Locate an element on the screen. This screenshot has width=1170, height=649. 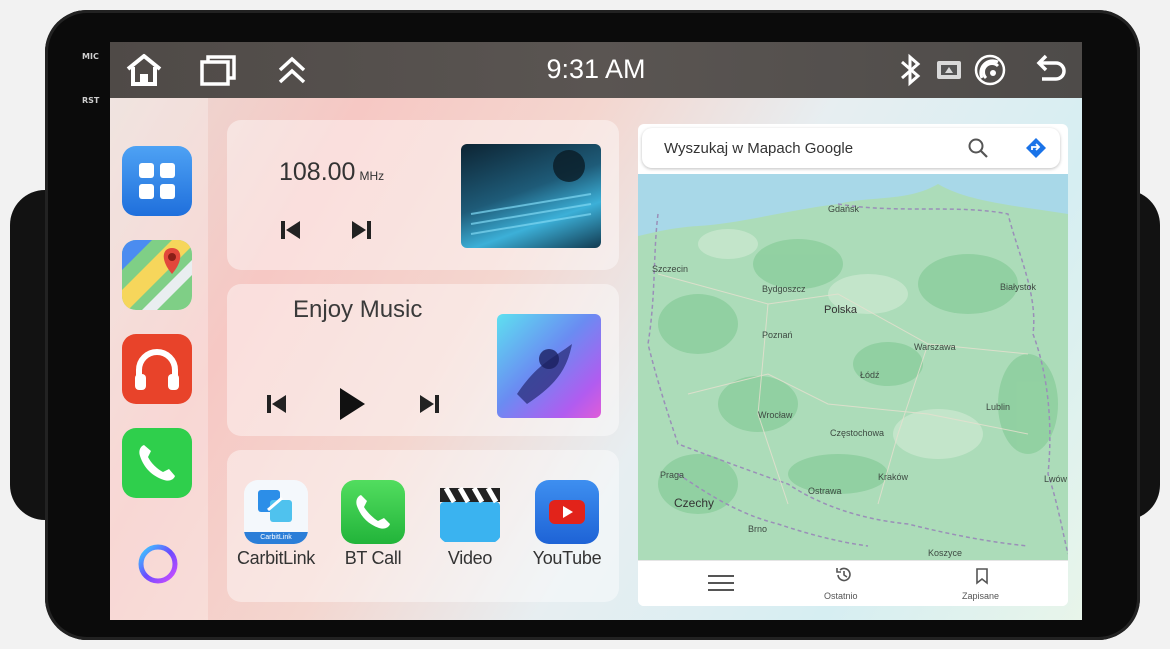
app-label: Video is located at coordinates (470, 558).